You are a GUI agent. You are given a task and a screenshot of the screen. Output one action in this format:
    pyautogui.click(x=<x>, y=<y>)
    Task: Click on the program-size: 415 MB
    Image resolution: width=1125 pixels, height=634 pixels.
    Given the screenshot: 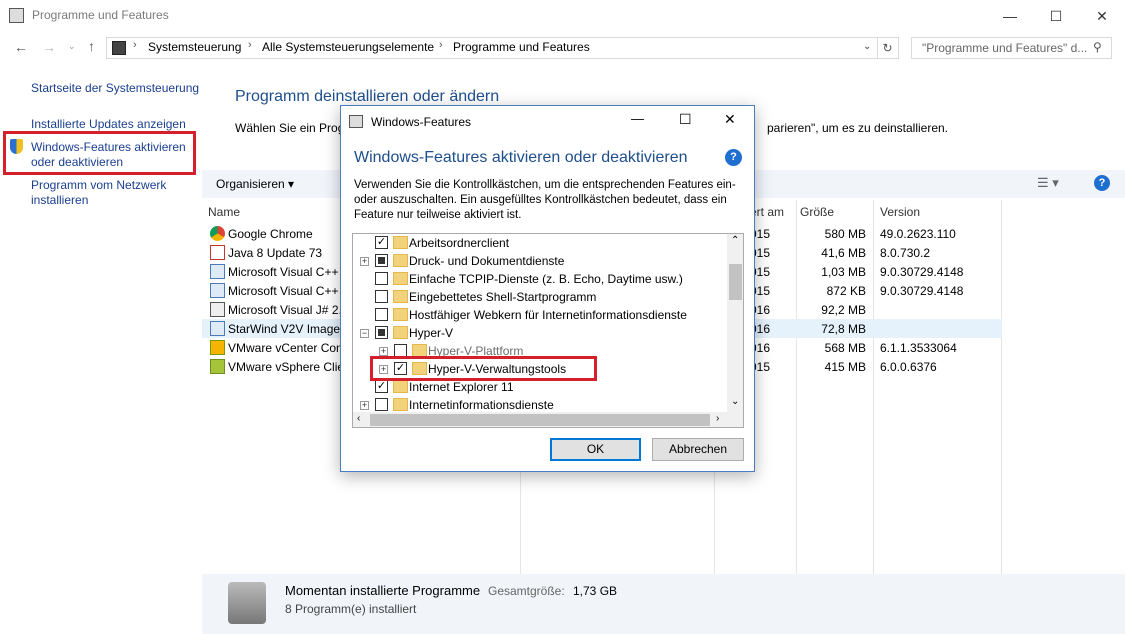 What is the action you would take?
    pyautogui.click(x=845, y=367)
    